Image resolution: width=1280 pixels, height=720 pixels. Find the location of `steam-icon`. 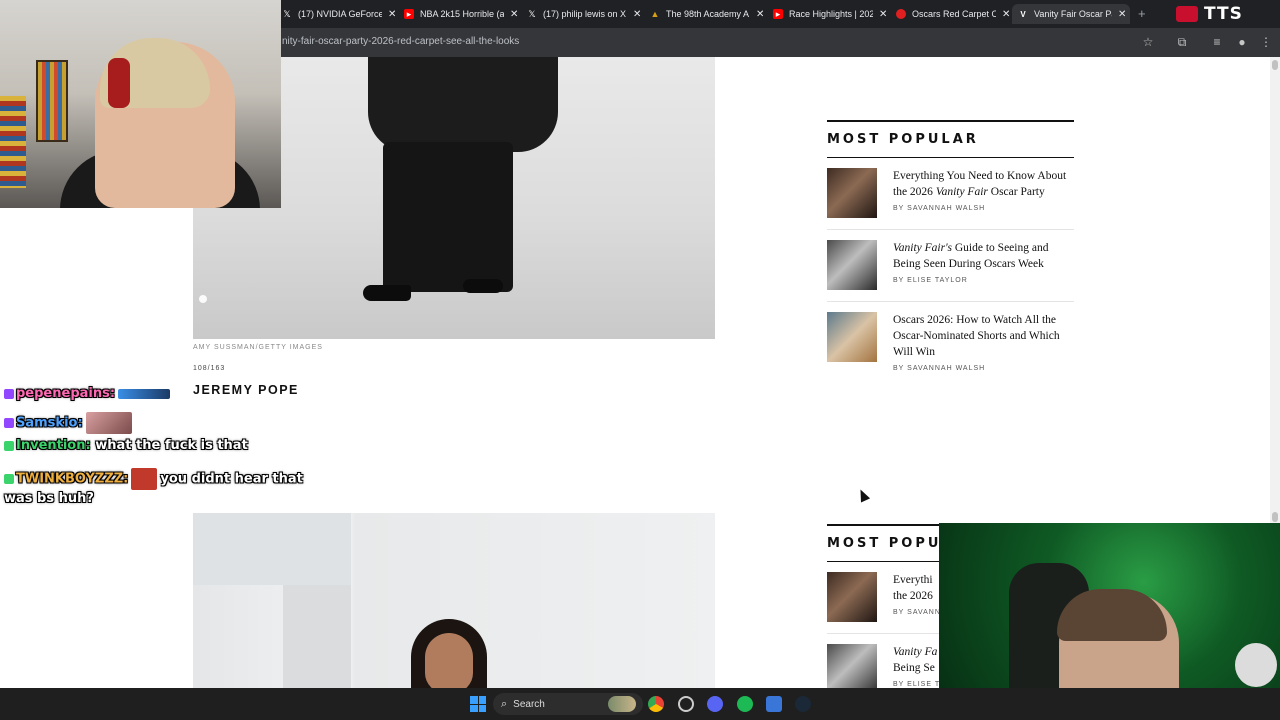

steam-icon is located at coordinates (803, 704).